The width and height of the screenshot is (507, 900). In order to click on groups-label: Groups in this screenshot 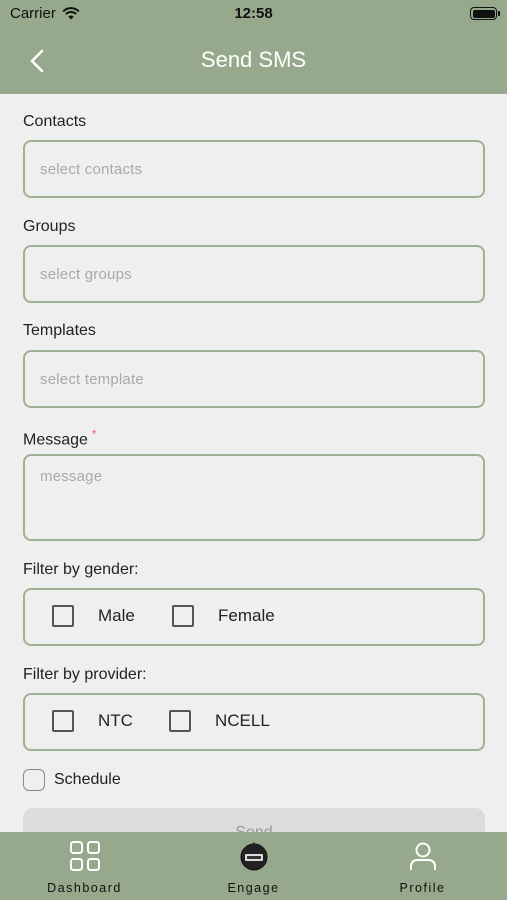, I will do `click(49, 226)`.